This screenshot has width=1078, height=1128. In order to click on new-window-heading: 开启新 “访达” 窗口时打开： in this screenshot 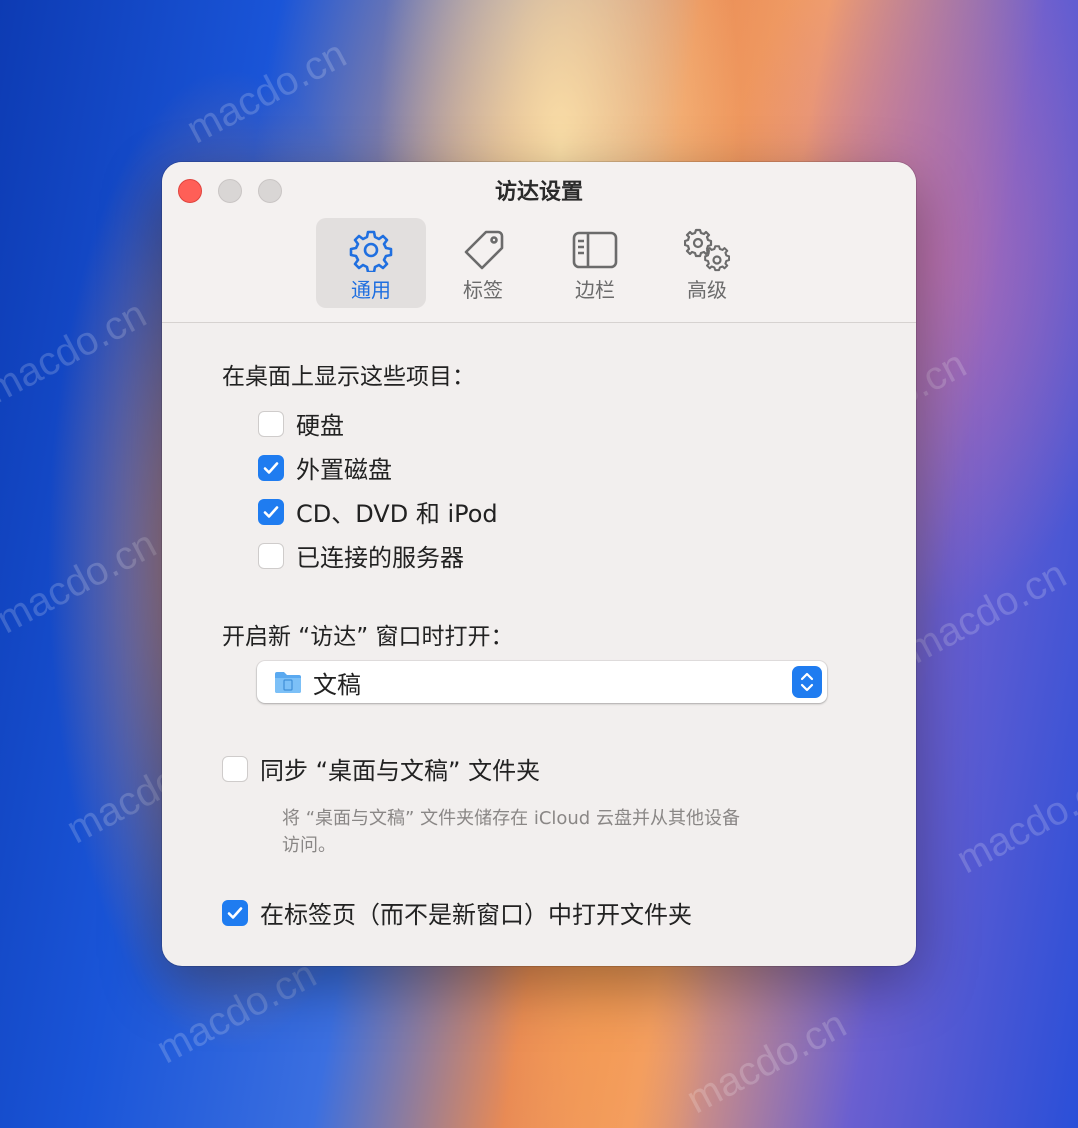, I will do `click(368, 637)`.